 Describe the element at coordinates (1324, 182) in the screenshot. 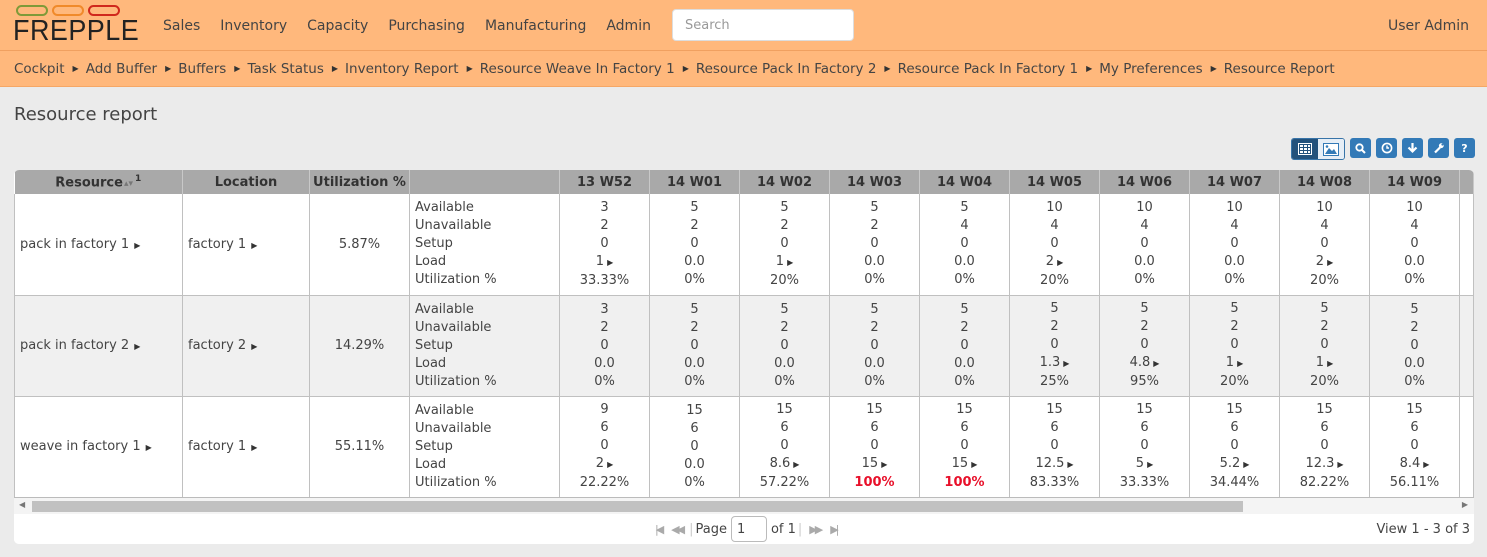

I see `column-header-bucket: 14 W08` at that location.